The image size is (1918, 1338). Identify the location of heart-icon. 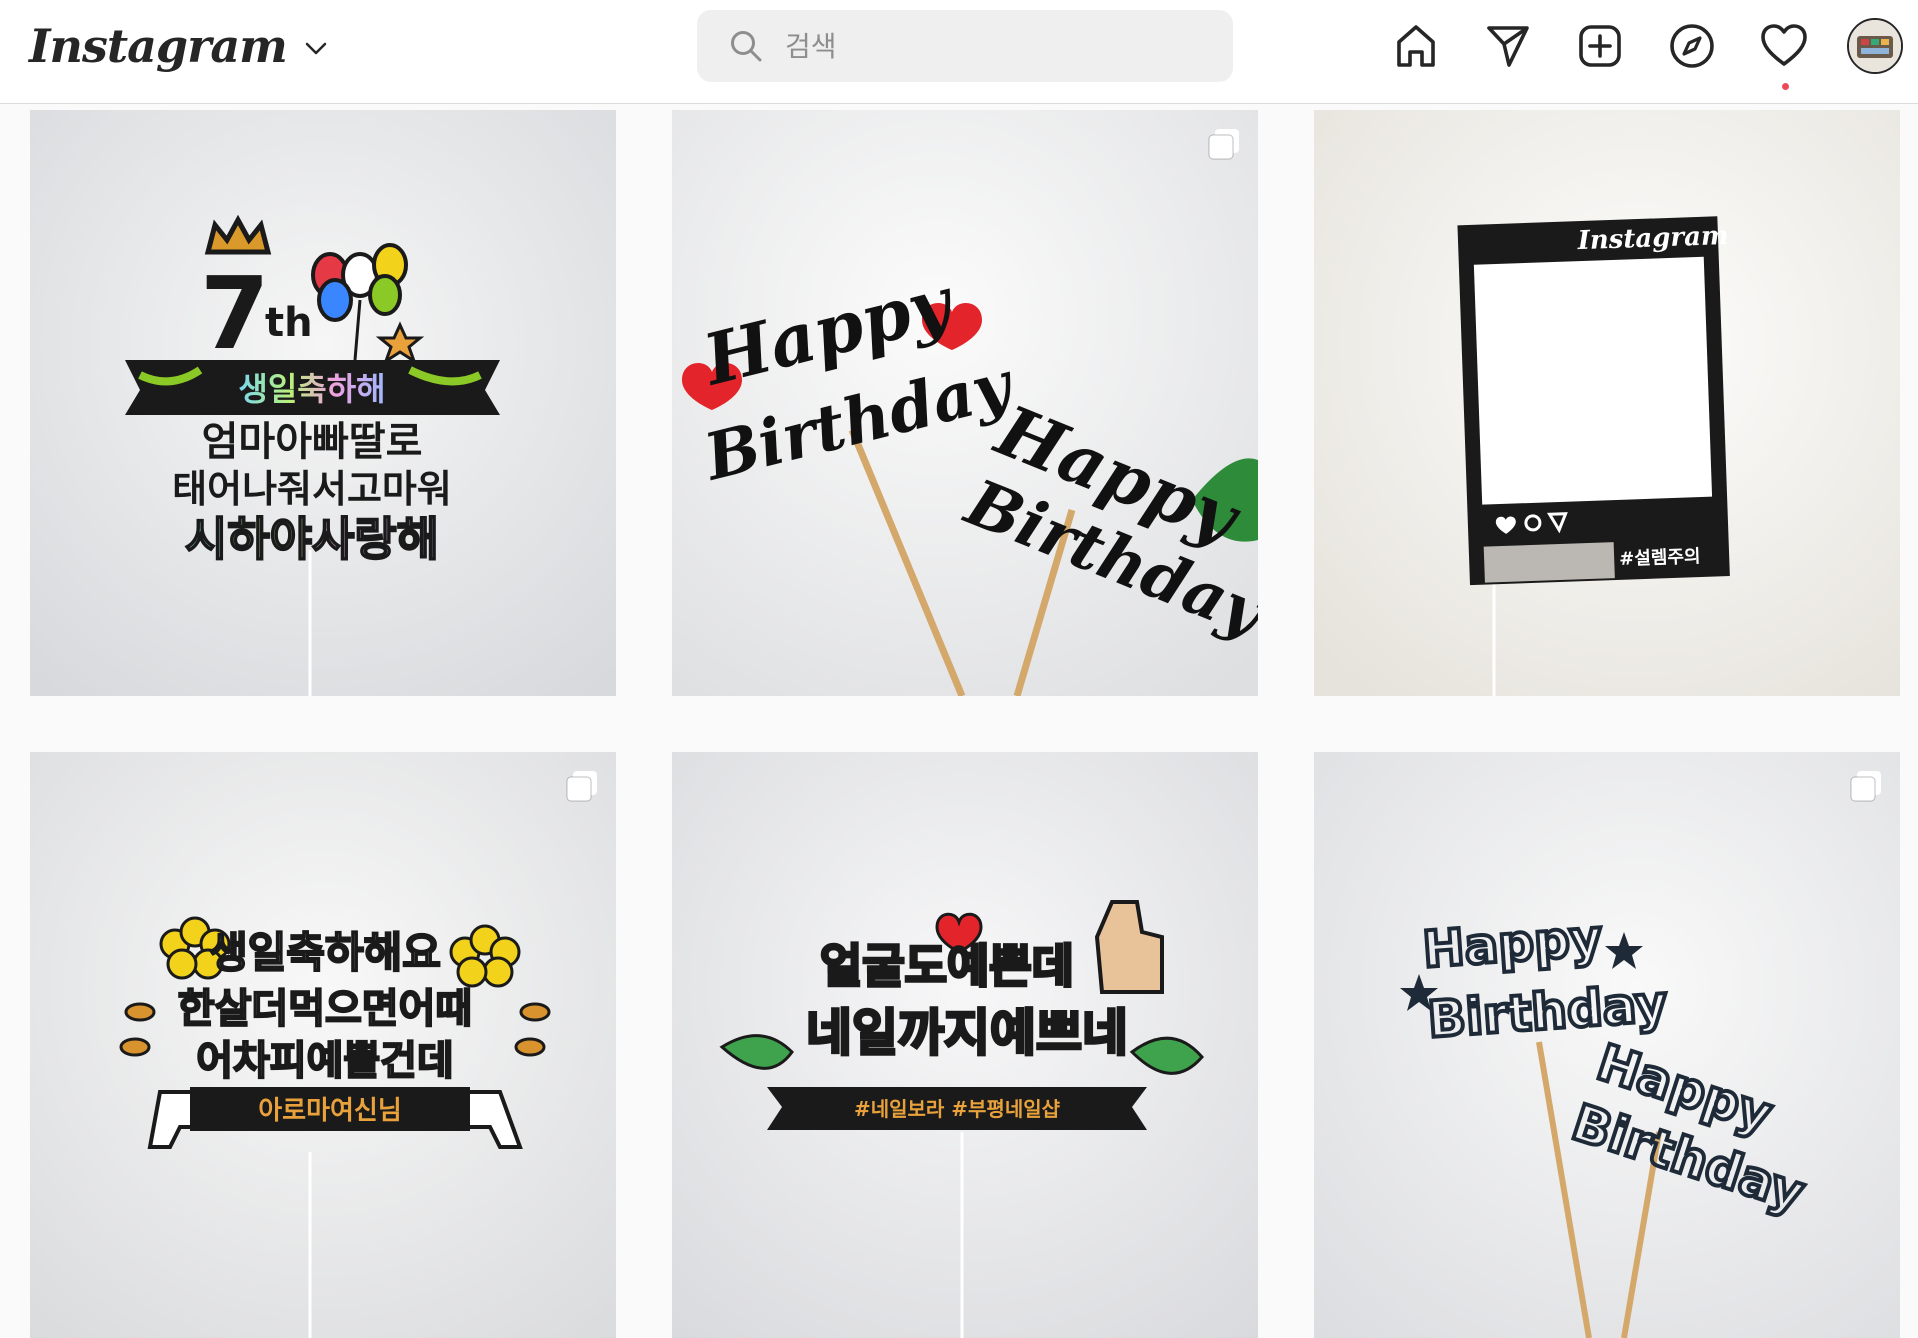
(1784, 45).